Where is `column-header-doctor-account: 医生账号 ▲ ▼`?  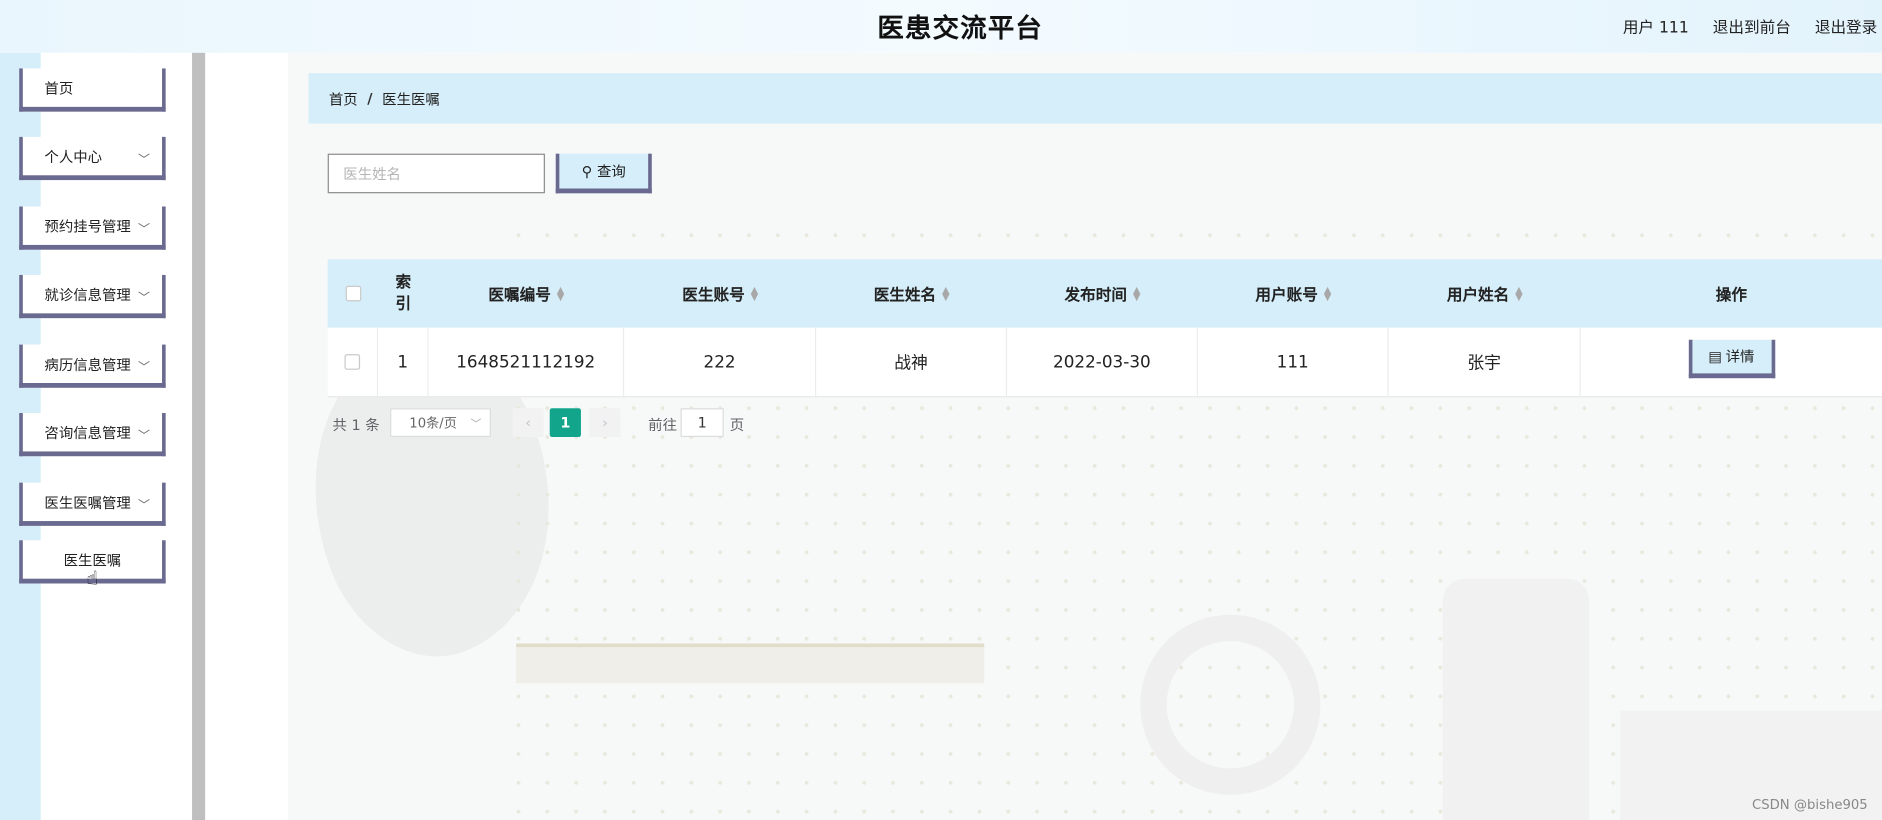
column-header-doctor-account: 医生账号 ▲ ▼ is located at coordinates (720, 293).